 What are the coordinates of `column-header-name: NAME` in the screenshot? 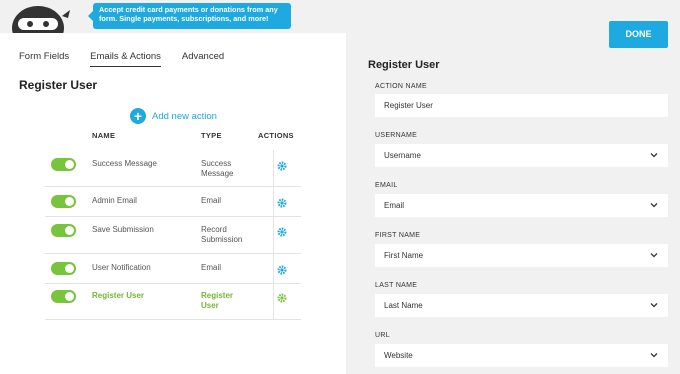 It's located at (104, 135).